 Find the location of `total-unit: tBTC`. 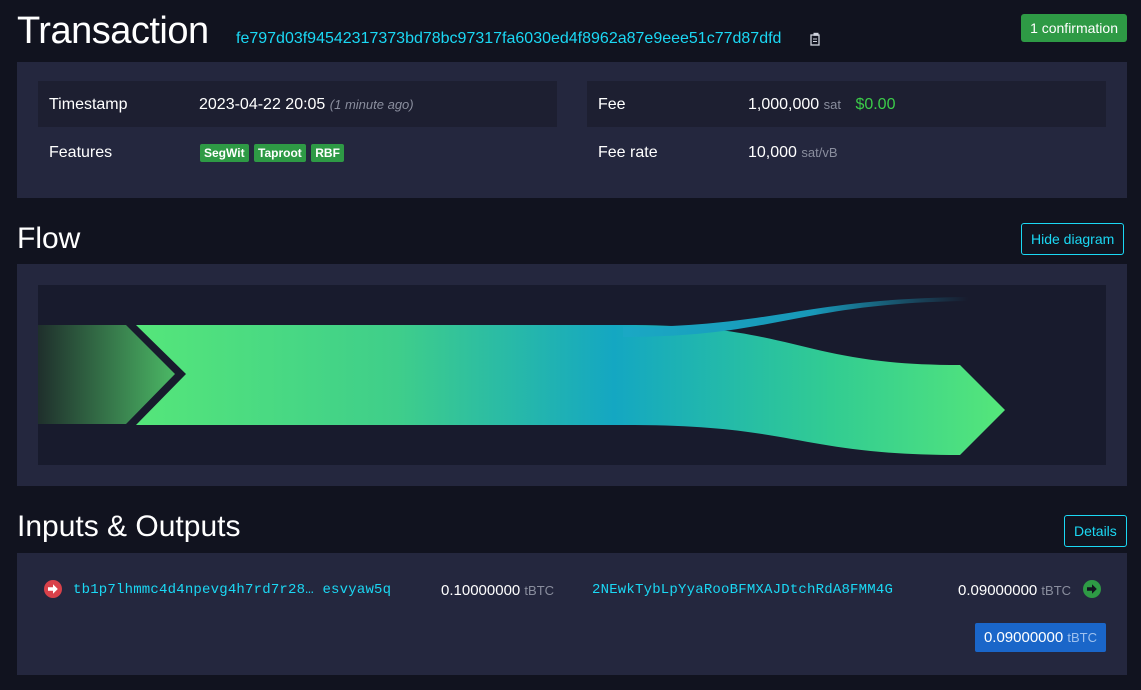

total-unit: tBTC is located at coordinates (1082, 637).